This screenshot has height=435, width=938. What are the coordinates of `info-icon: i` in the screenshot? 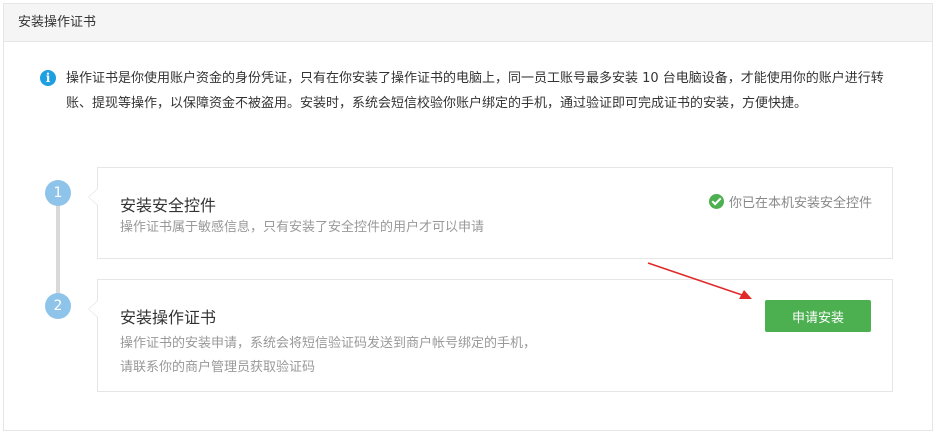 It's located at (48, 78).